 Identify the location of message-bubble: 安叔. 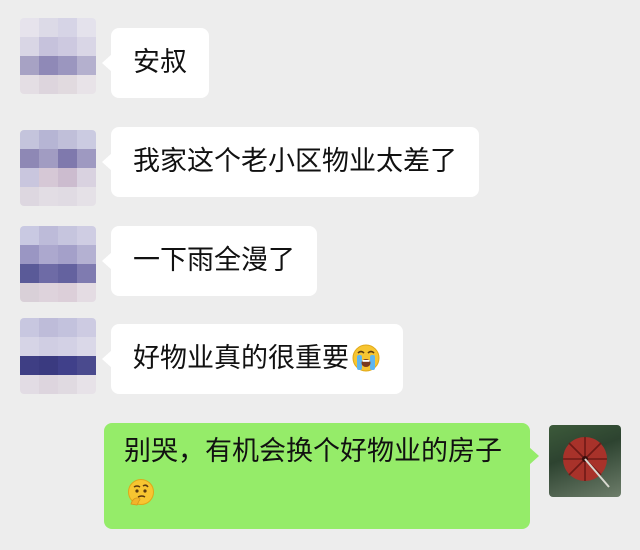
(155, 63).